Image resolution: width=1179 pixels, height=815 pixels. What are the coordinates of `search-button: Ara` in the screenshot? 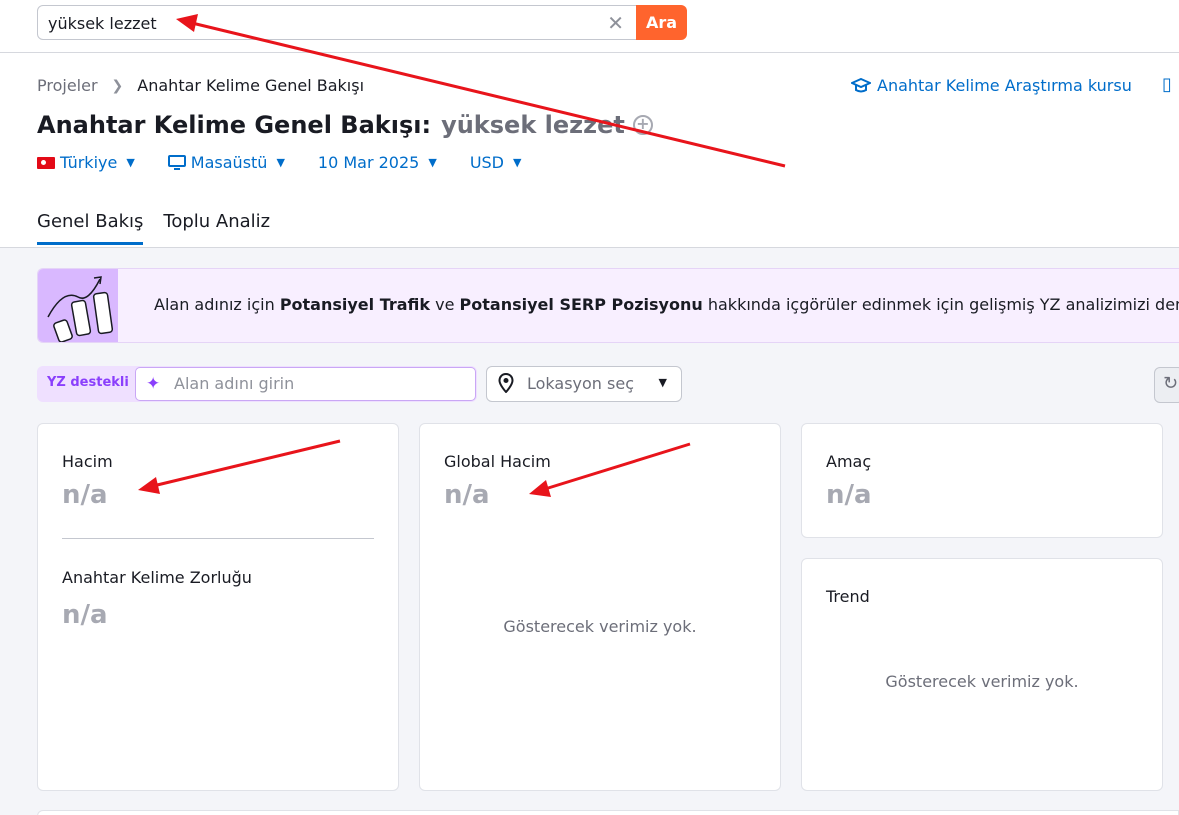 It's located at (661, 22).